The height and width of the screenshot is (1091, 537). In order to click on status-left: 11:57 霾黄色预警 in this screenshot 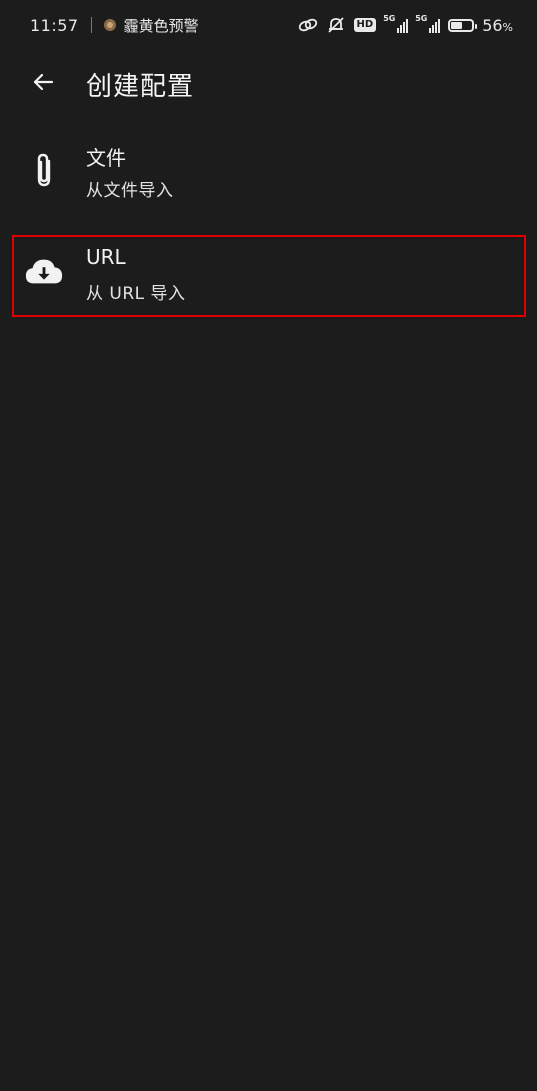, I will do `click(114, 25)`.